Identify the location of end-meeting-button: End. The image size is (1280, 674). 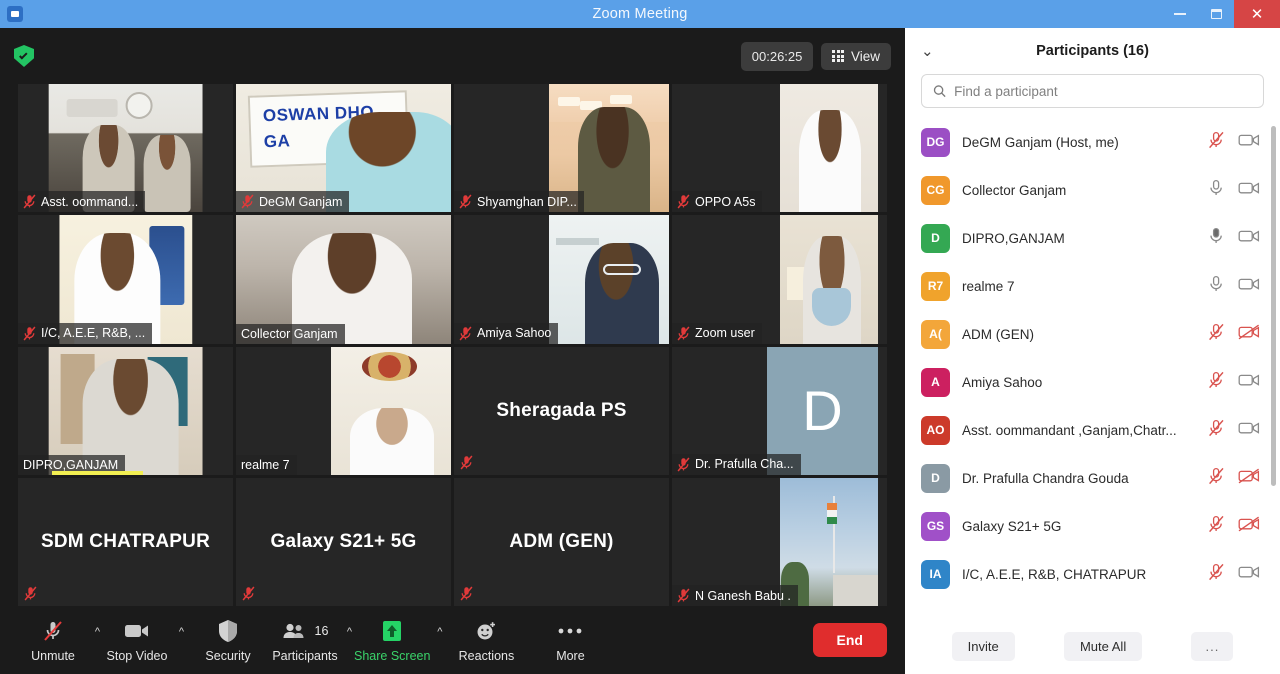
(849, 640).